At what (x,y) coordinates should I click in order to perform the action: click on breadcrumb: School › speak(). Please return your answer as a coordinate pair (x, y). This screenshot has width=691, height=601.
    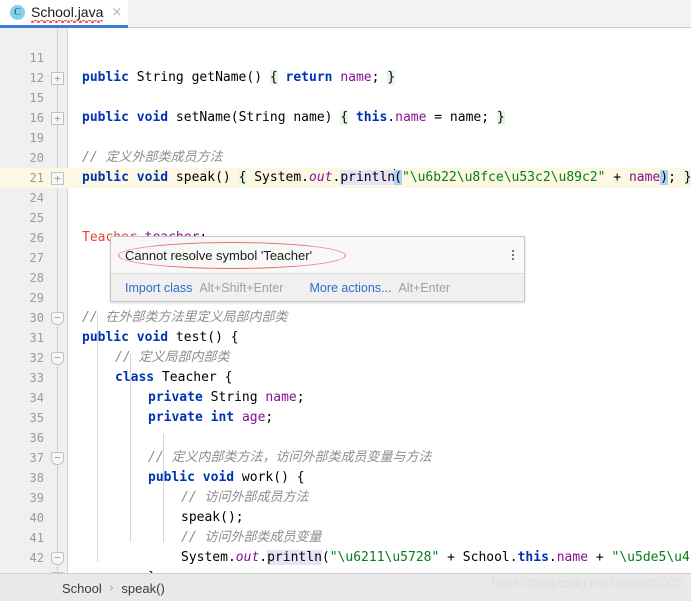
    Looking at the image, I should click on (113, 587).